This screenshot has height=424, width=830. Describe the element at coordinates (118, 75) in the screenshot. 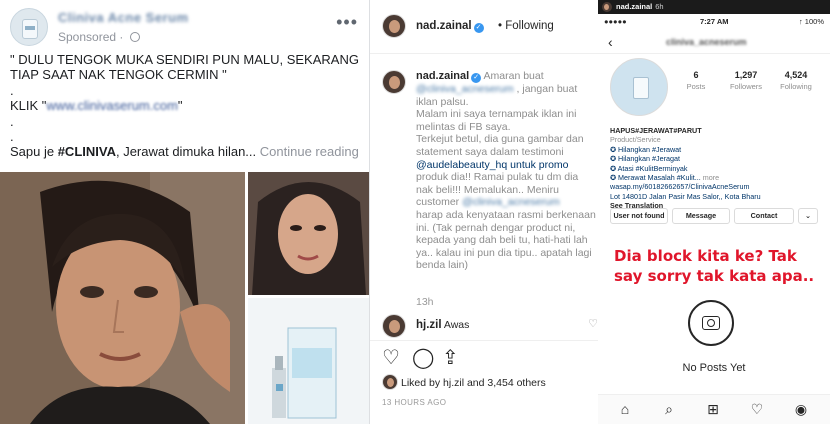

I see `post-line: TIAP SAAT NAK TENGOK CERMIN "` at that location.